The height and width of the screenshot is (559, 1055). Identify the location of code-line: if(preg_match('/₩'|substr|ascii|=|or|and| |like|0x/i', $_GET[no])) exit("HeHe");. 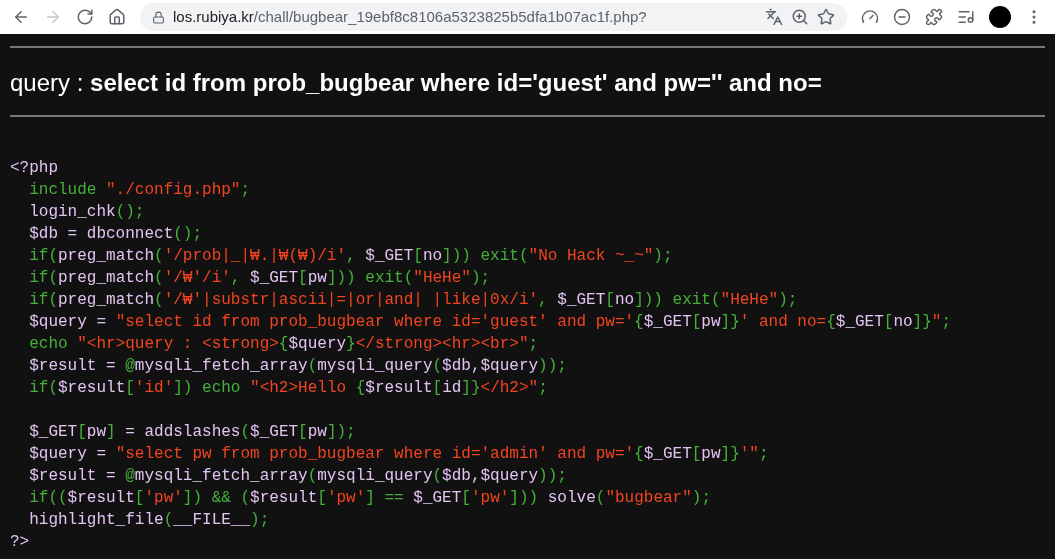
(413, 300).